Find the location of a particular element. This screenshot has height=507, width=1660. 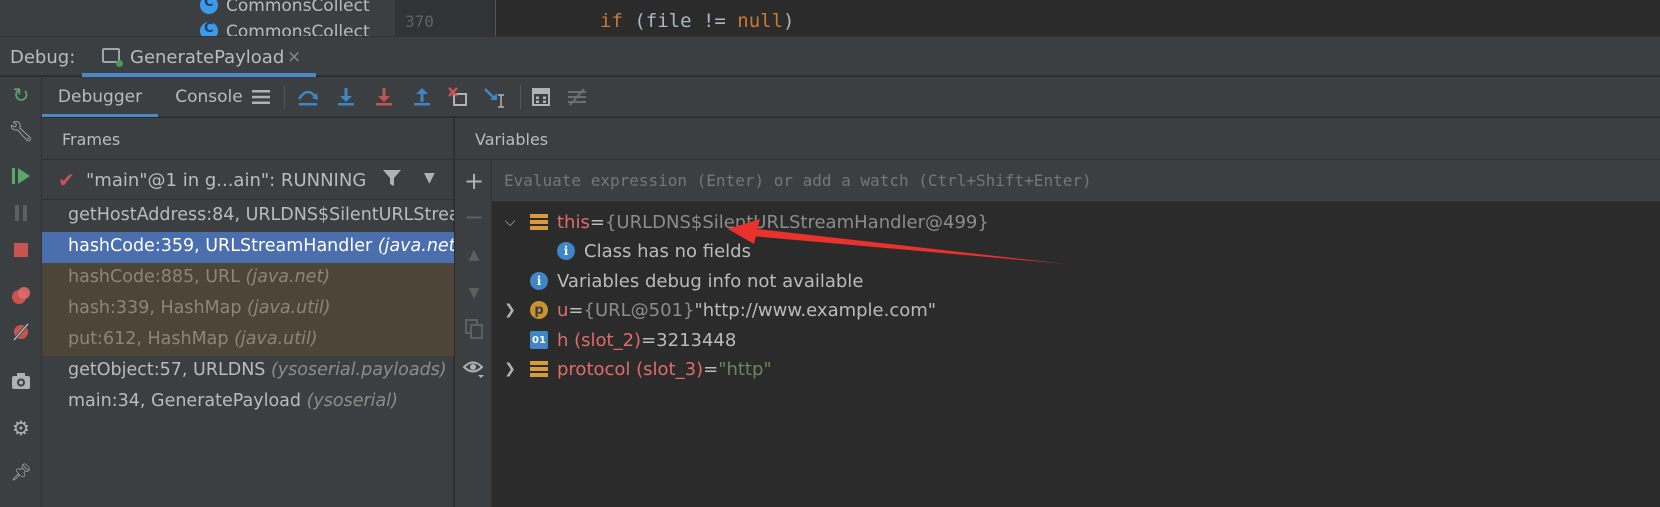

var-row-h: 01 h (slot_2) = 3213448 is located at coordinates (633, 340).